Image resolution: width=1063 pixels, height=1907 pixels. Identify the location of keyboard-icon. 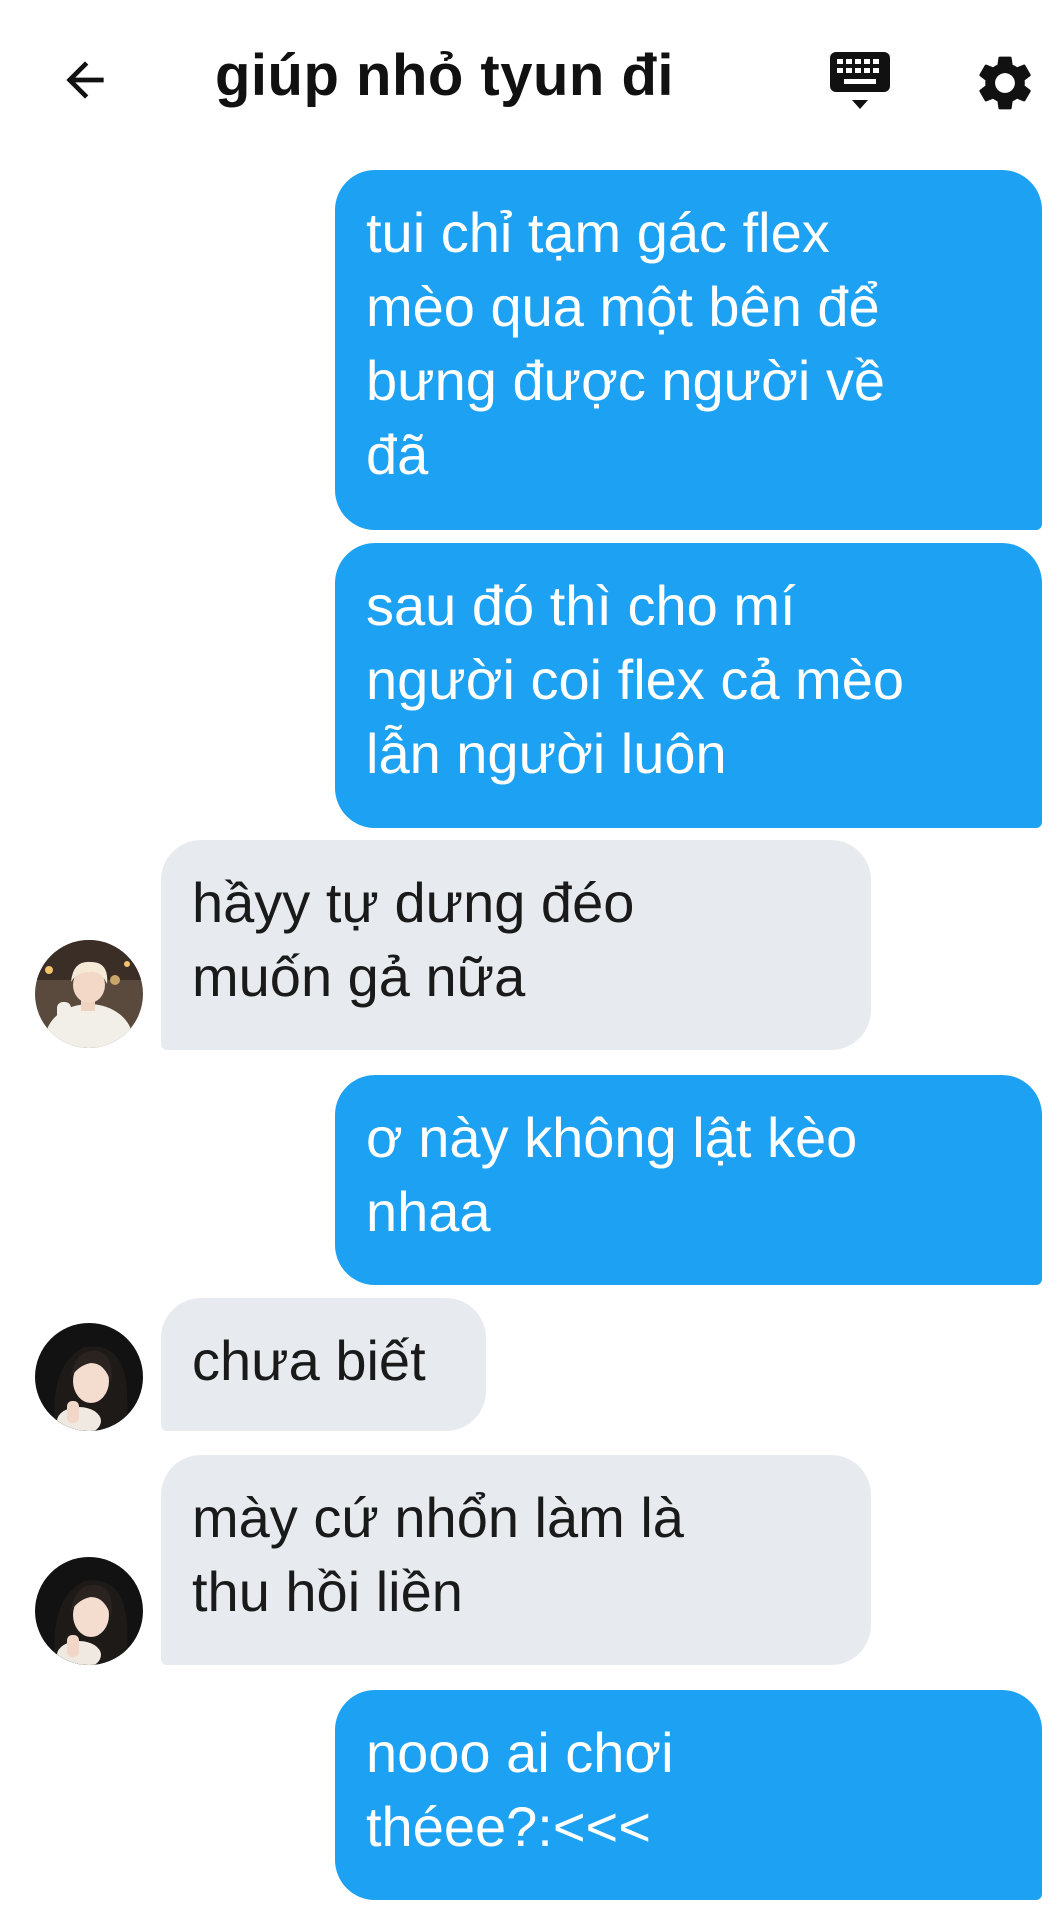
(860, 80).